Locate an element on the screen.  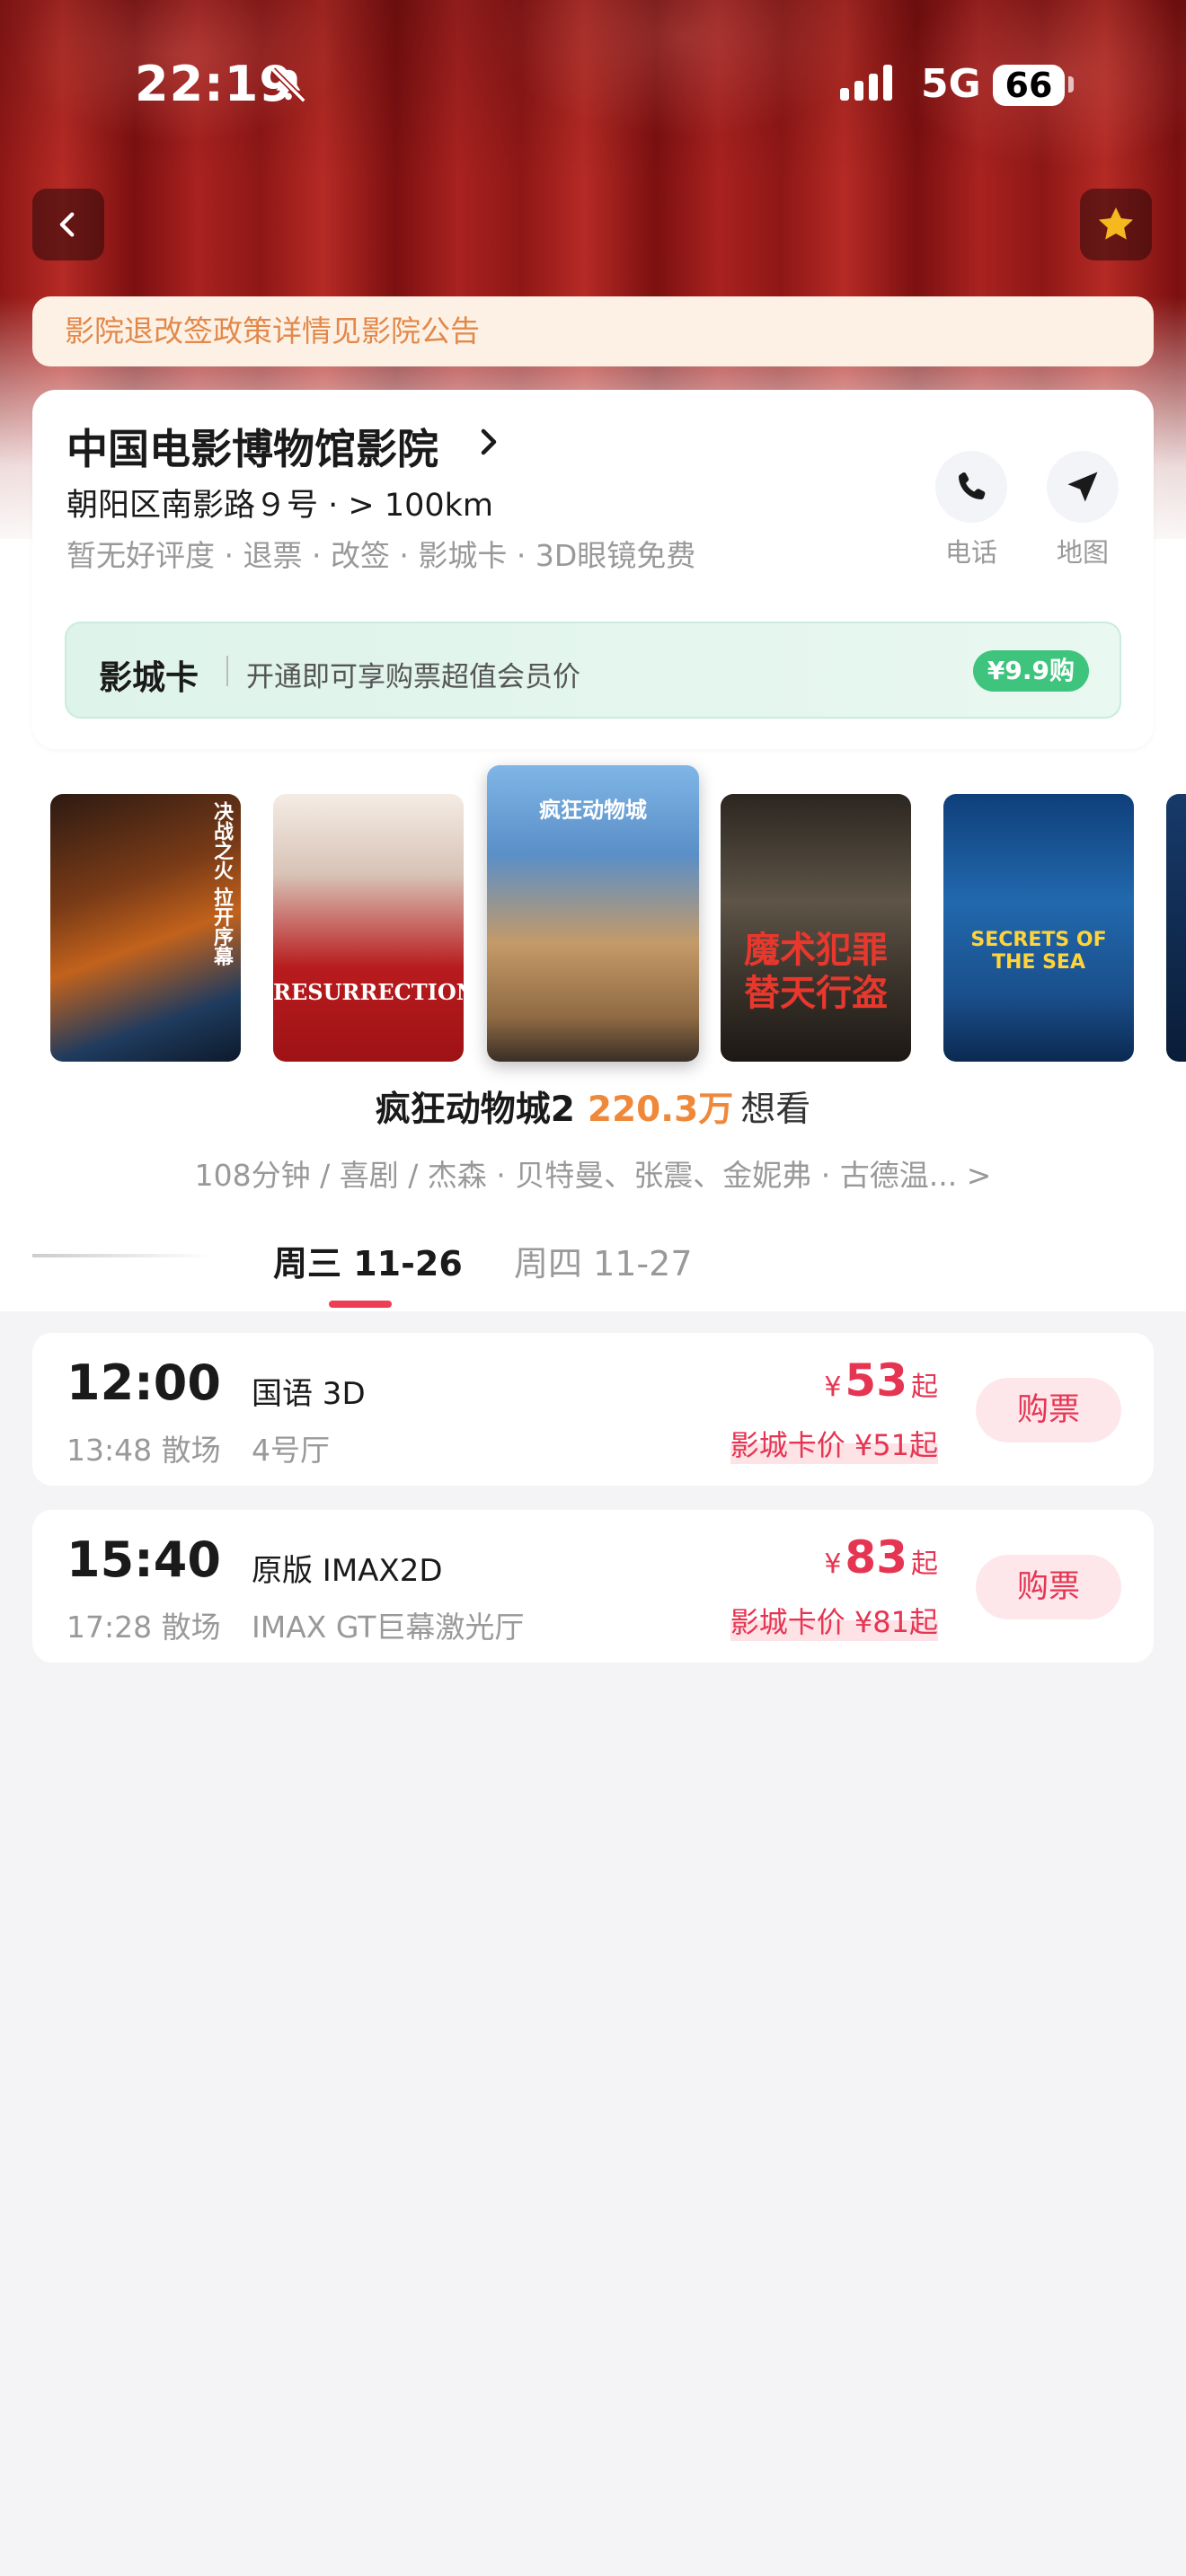
zootopia2-poster: 疯狂动物城 is located at coordinates (593, 913).